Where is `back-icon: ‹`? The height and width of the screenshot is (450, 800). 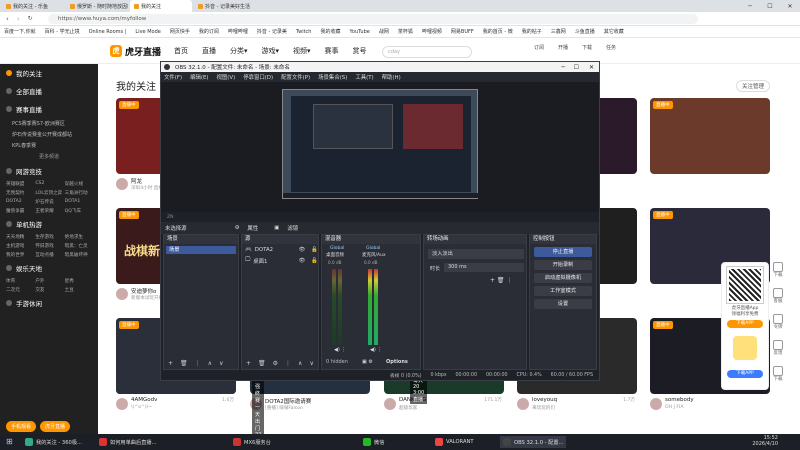 back-icon: ‹ is located at coordinates (7, 19).